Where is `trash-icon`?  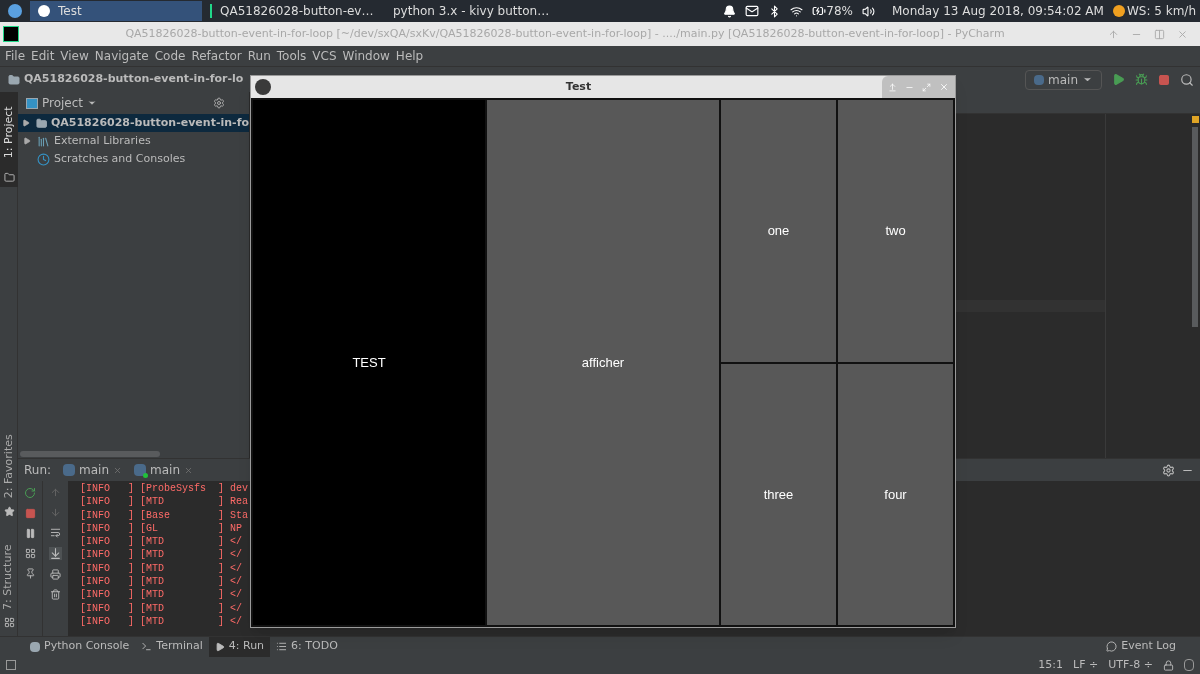
trash-icon is located at coordinates (55, 594).